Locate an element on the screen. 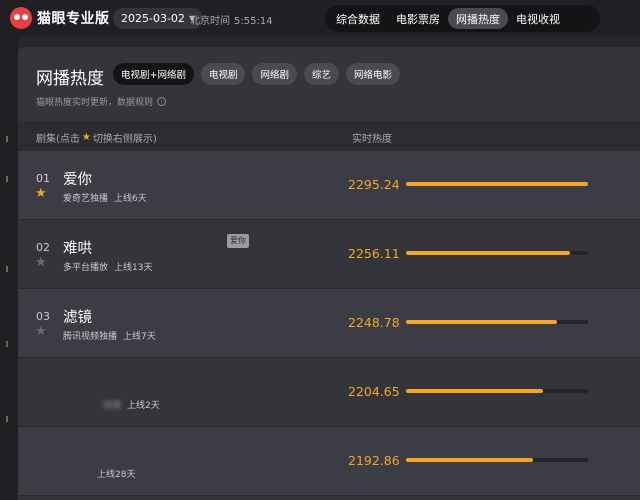 The image size is (640, 500). chip-tv-drama: 电视剧 is located at coordinates (223, 74).